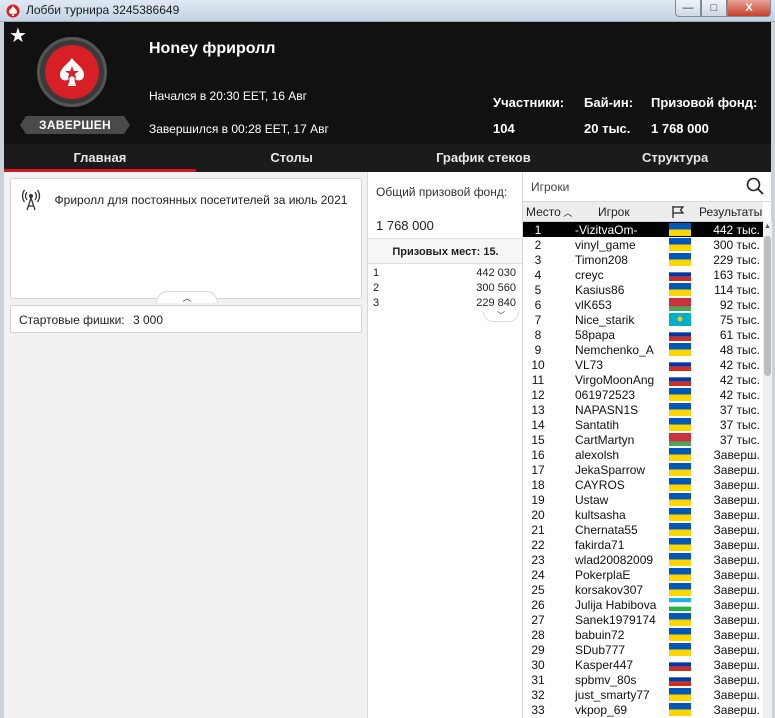  What do you see at coordinates (606, 680) in the screenshot?
I see `player-name: spbmv_80s` at bounding box center [606, 680].